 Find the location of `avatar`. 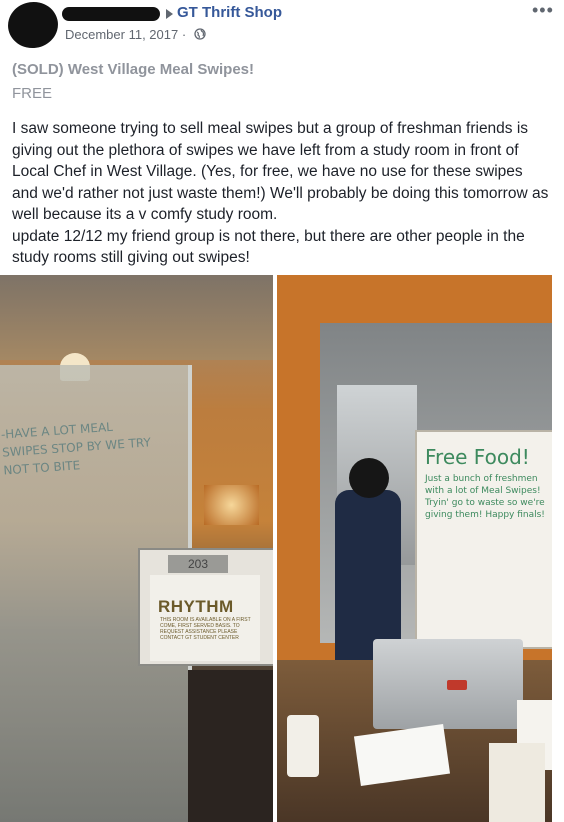

avatar is located at coordinates (33, 26).